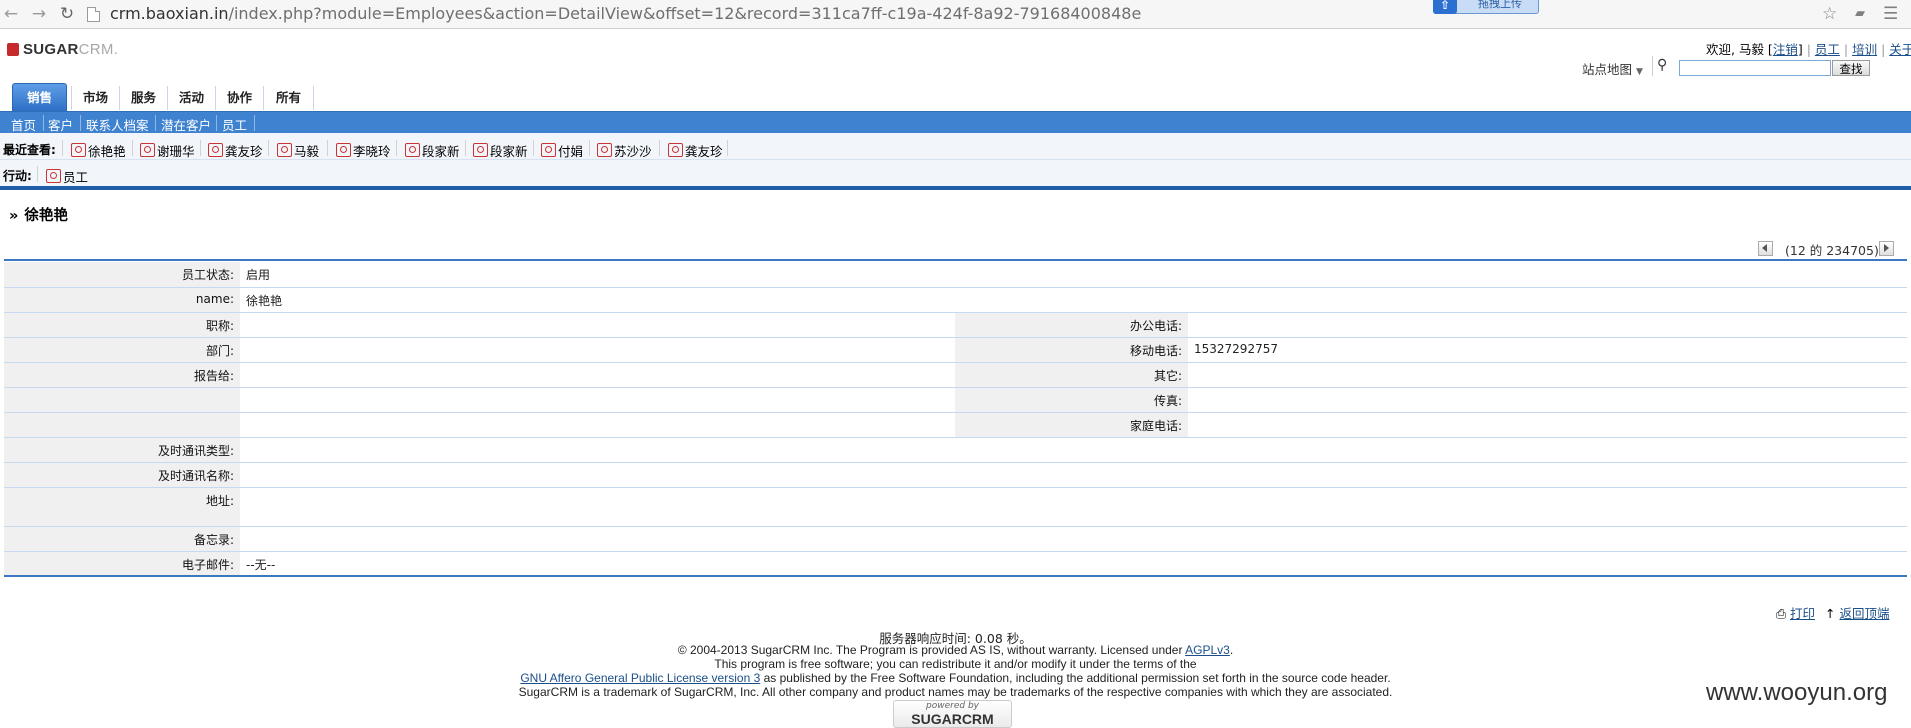 The image size is (1911, 728). Describe the element at coordinates (1207, 650) in the screenshot. I see `agpl-link: AGPLv3` at that location.